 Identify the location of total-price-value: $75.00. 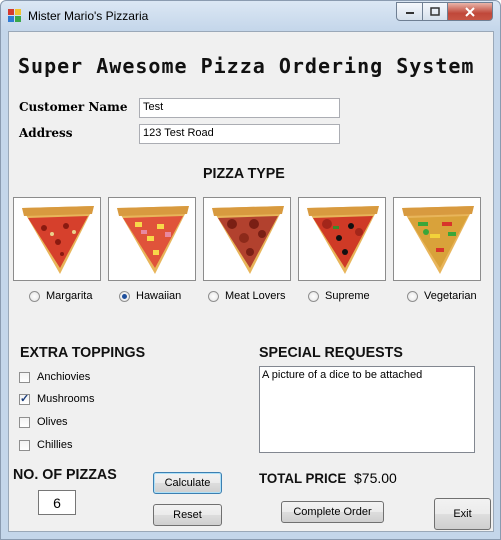
(375, 478).